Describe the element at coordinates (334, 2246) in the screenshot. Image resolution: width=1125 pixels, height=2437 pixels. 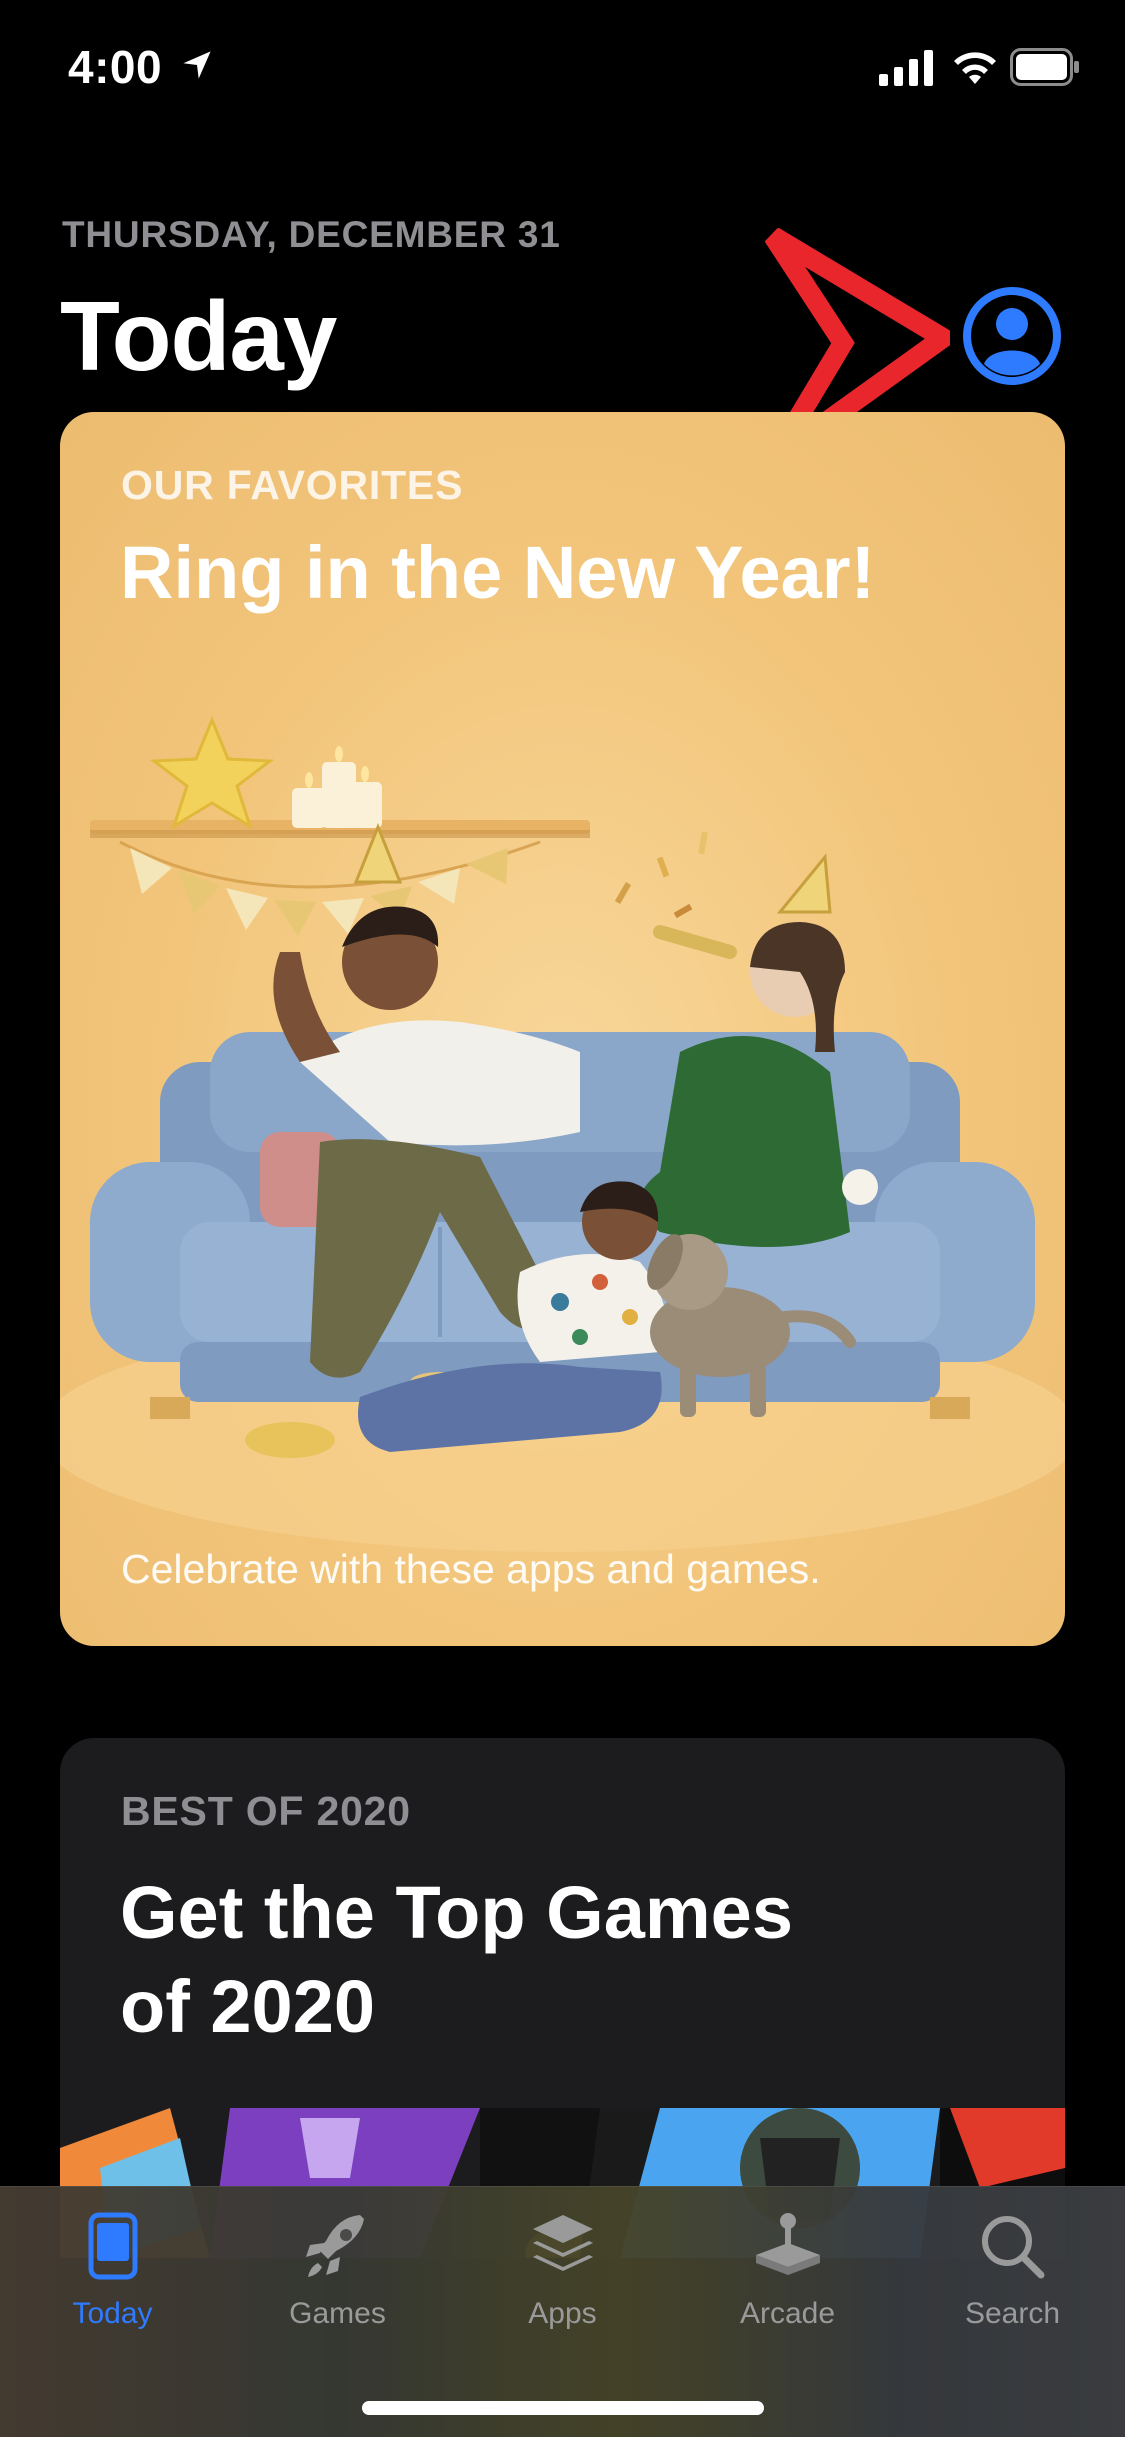
I see `rocket-icon` at that location.